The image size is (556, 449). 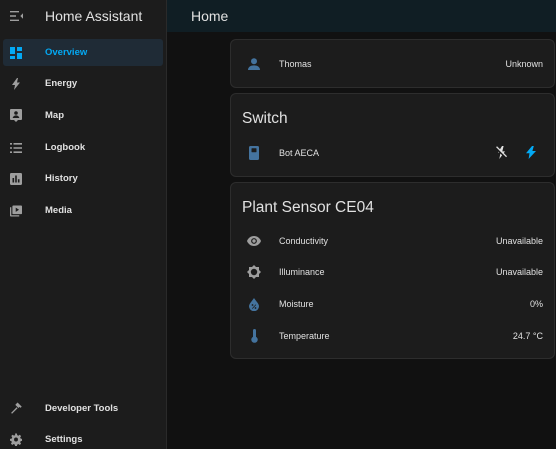 What do you see at coordinates (361, 16) in the screenshot?
I see `top-app-bar: Home` at bounding box center [361, 16].